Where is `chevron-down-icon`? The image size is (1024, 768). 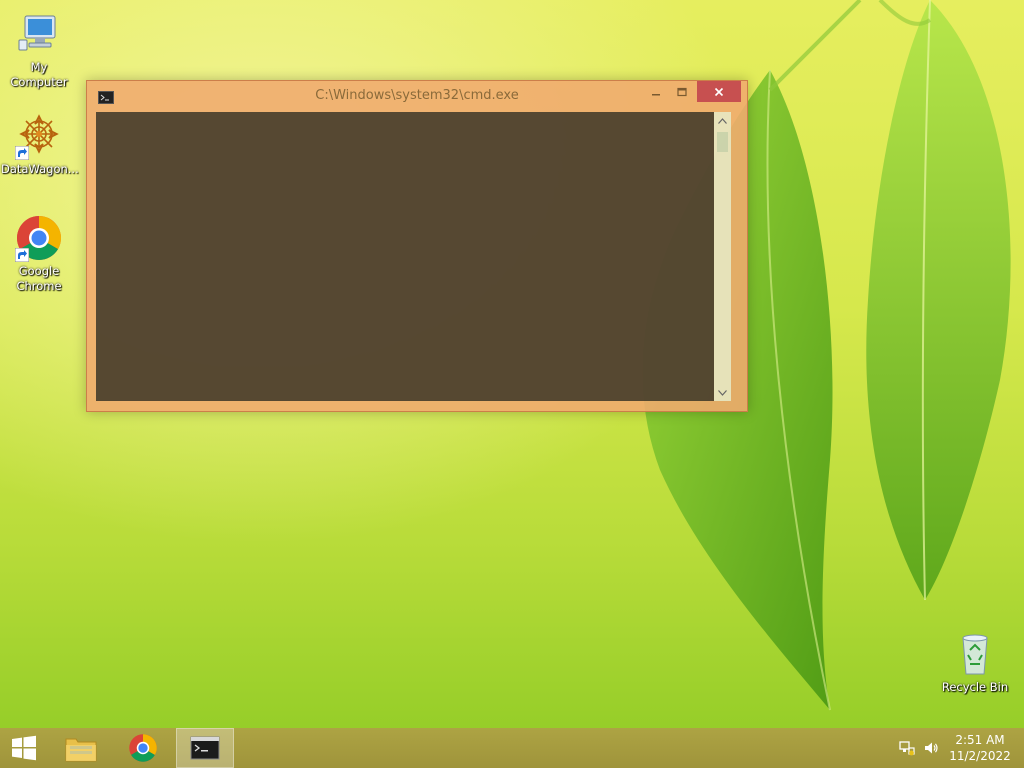
chevron-down-icon is located at coordinates (722, 392).